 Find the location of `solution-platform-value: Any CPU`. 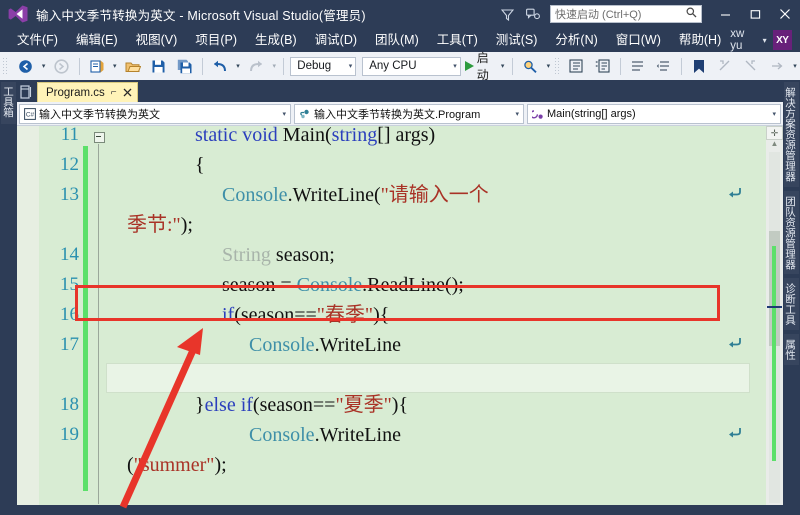

solution-platform-value: Any CPU is located at coordinates (393, 66).